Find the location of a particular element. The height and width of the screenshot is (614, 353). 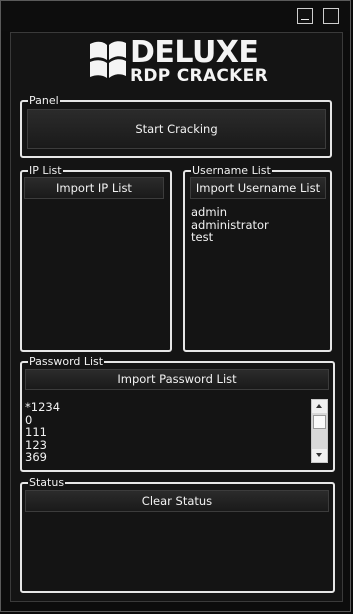

list-item: 369 is located at coordinates (36, 457).